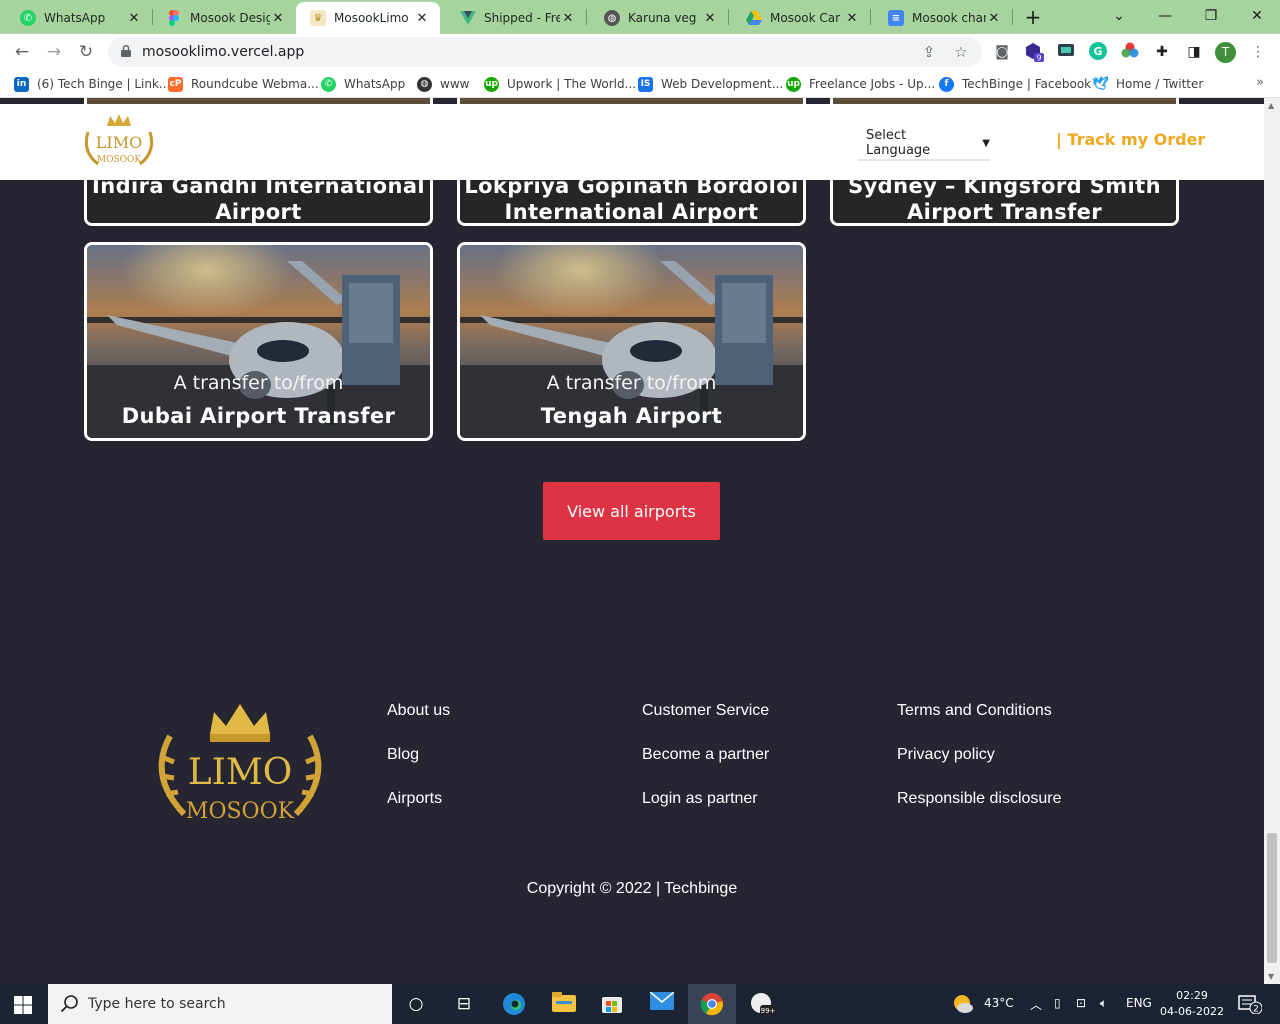  What do you see at coordinates (1271, 105) in the screenshot?
I see `scroll-up-arrow-icon: ▲` at bounding box center [1271, 105].